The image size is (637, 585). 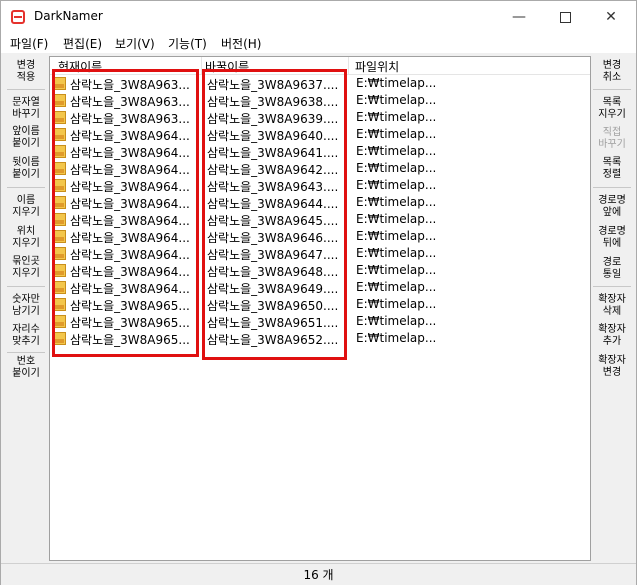 What do you see at coordinates (68, 16) in the screenshot?
I see `window-title: DarkNamer` at bounding box center [68, 16].